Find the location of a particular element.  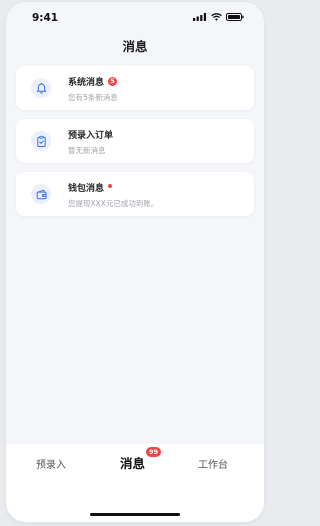

unread-count-badge: 5 is located at coordinates (113, 81).